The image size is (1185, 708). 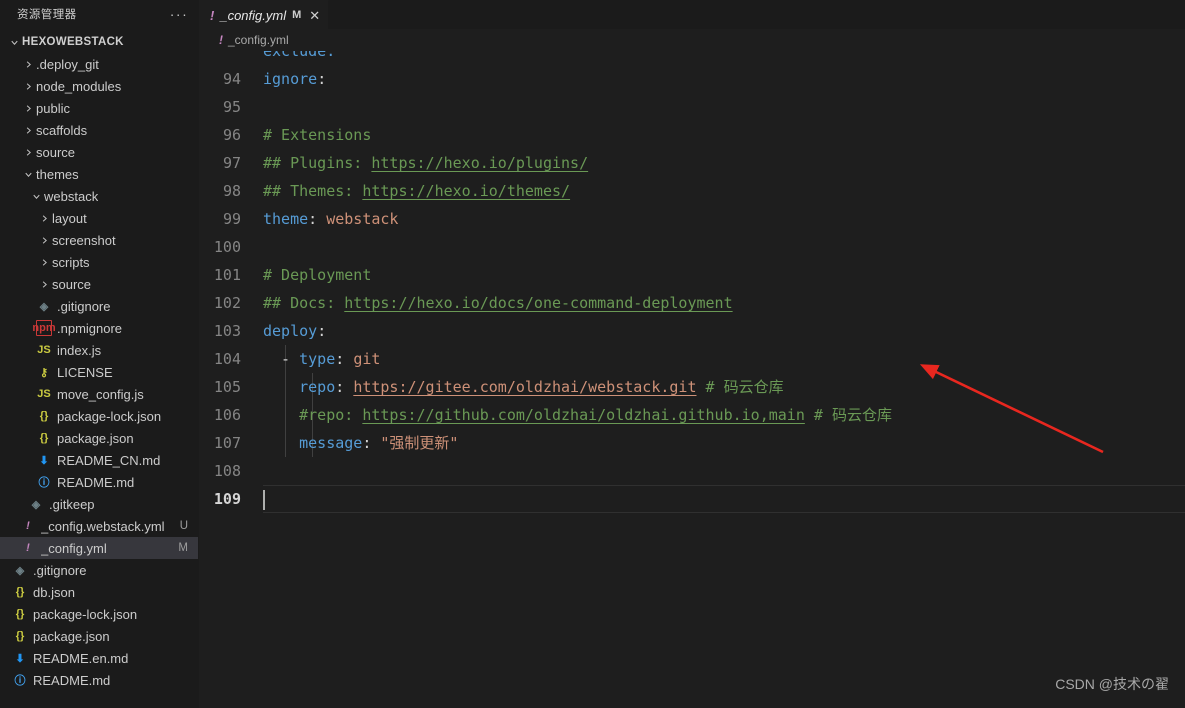 I want to click on code-line: 108, so click(x=692, y=471).